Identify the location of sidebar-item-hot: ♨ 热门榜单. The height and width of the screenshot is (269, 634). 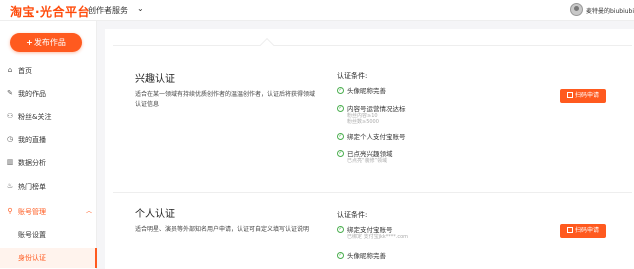
(48, 187).